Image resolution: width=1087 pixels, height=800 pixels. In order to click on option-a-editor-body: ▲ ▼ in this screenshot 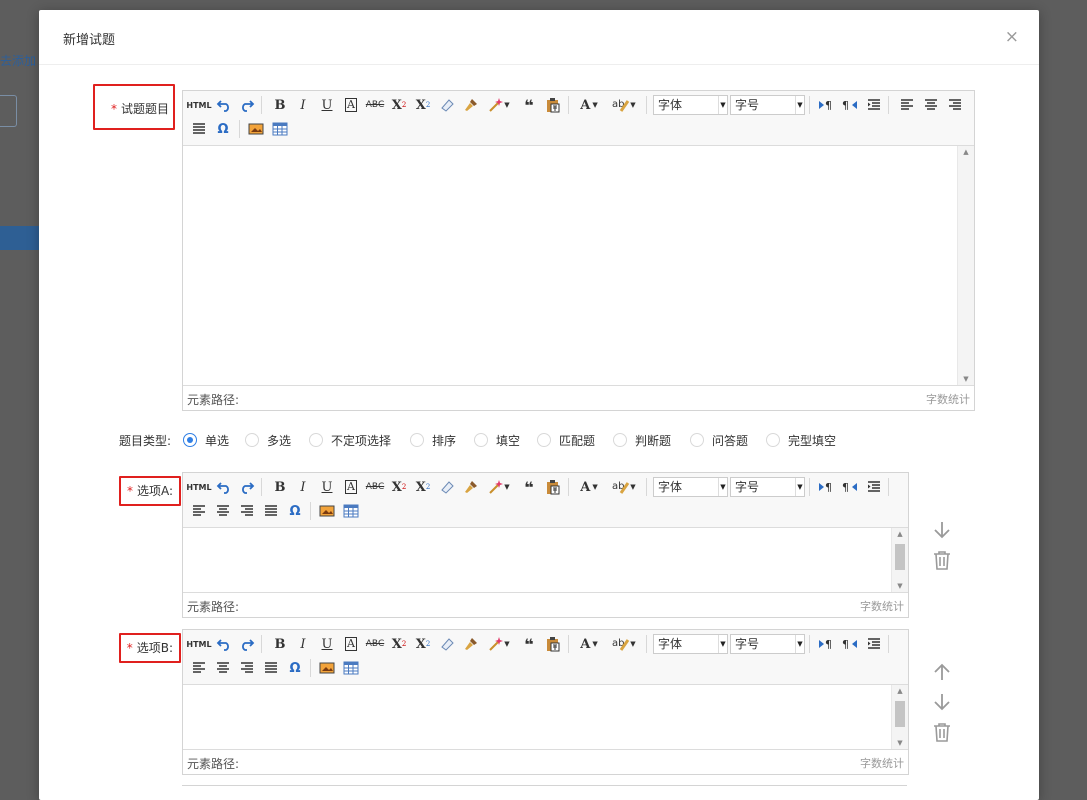, I will do `click(545, 560)`.